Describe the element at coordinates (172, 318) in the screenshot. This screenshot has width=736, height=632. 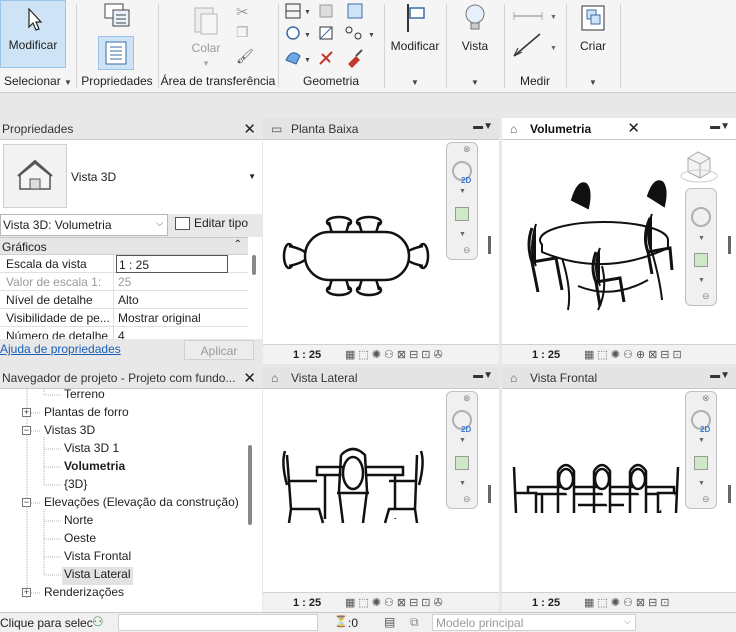
I see `property-value: Mostrar original` at that location.